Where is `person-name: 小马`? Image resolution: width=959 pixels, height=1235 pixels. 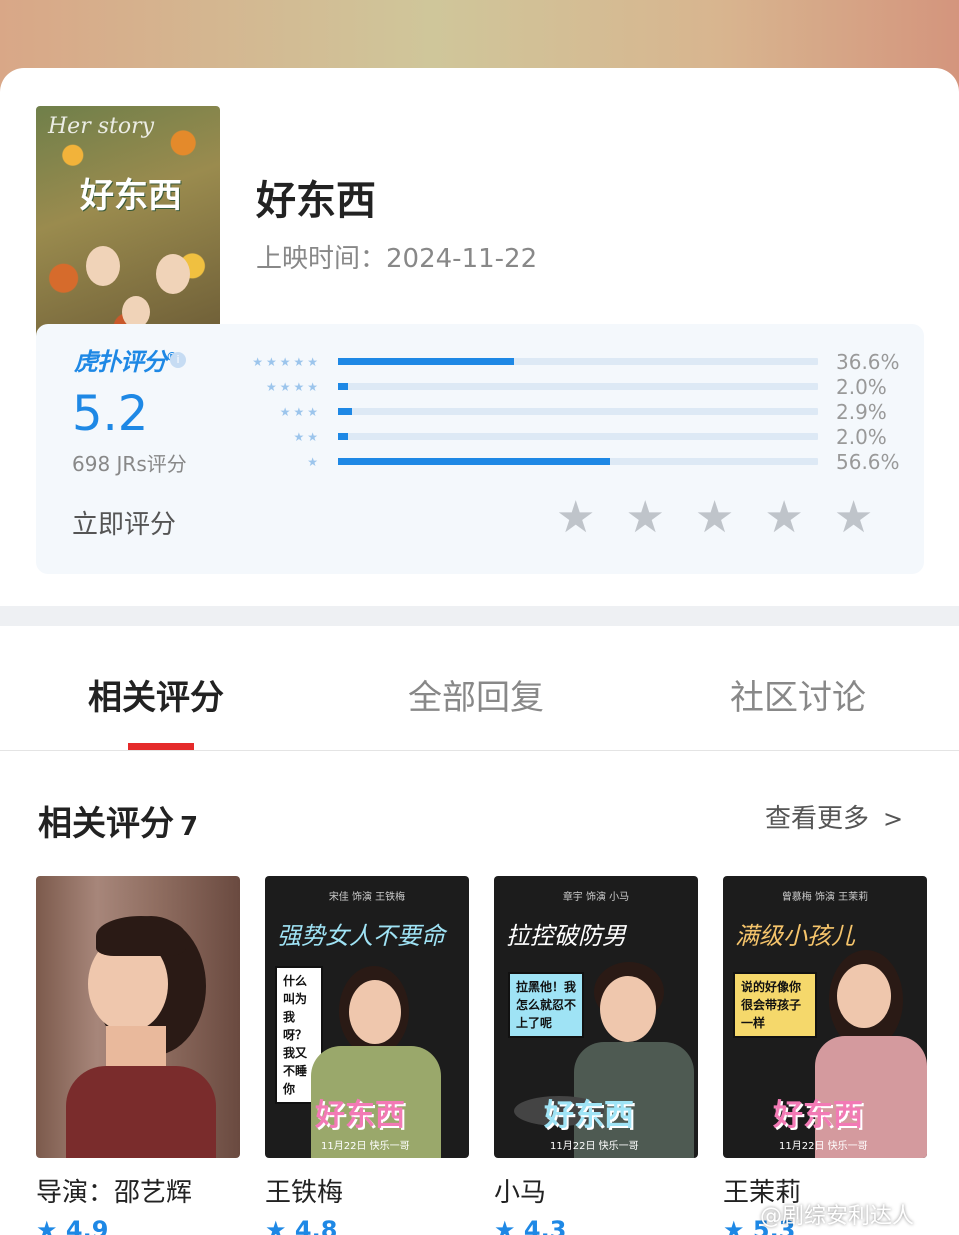 person-name: 小马 is located at coordinates (520, 1193).